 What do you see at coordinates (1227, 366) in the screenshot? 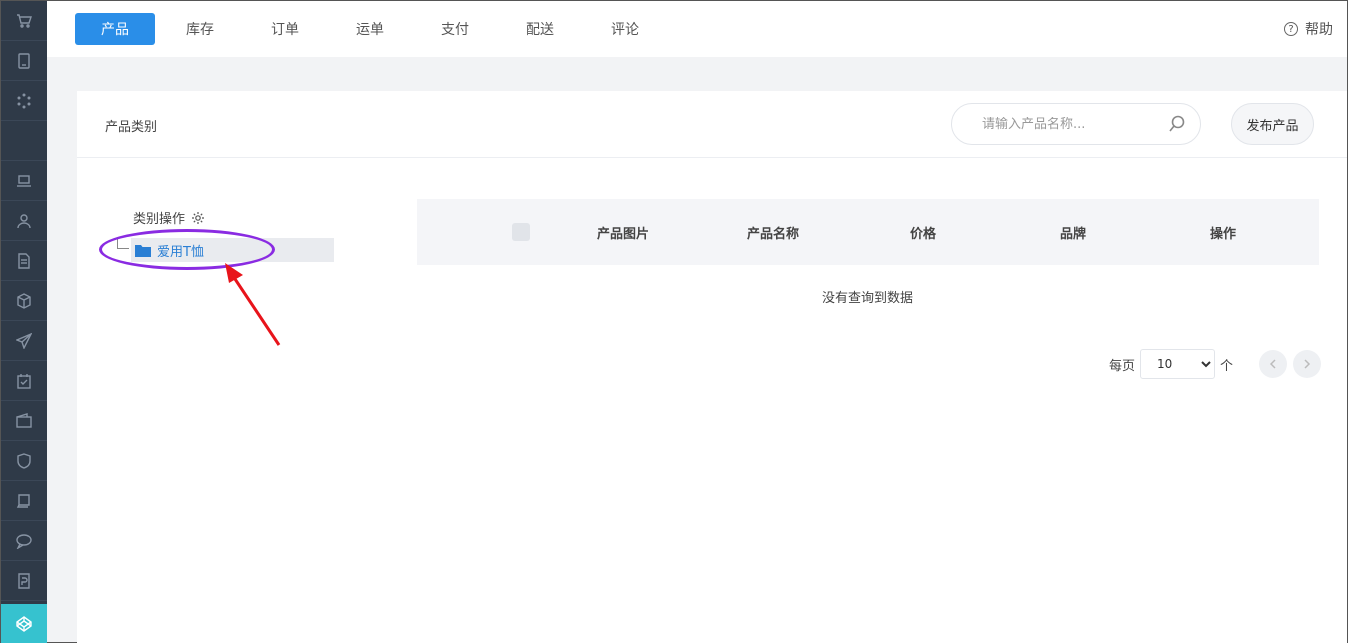
I see `unit-label: 个` at bounding box center [1227, 366].